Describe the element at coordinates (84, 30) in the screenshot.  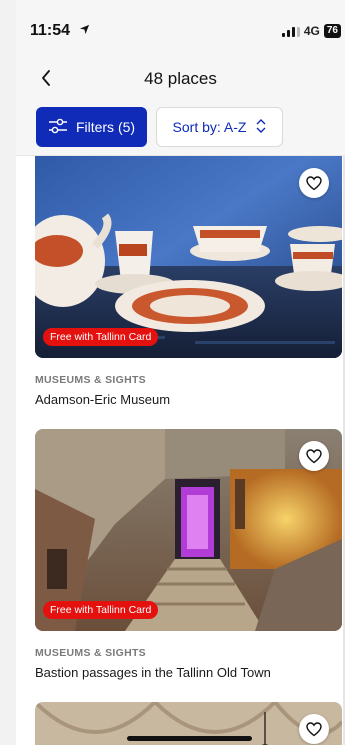
I see `location-arrow-icon` at that location.